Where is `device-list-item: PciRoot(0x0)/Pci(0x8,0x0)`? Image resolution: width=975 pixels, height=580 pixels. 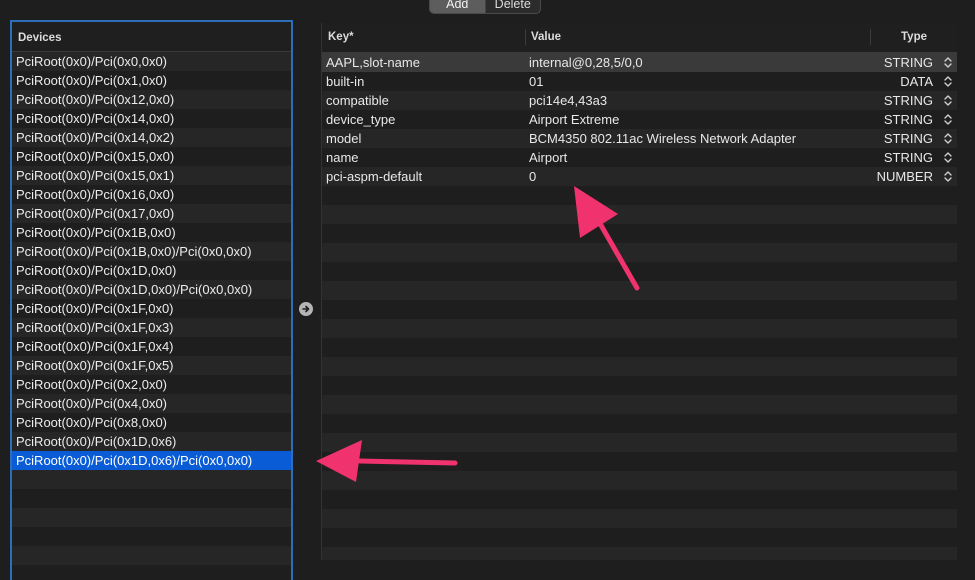 device-list-item: PciRoot(0x0)/Pci(0x8,0x0) is located at coordinates (151, 422).